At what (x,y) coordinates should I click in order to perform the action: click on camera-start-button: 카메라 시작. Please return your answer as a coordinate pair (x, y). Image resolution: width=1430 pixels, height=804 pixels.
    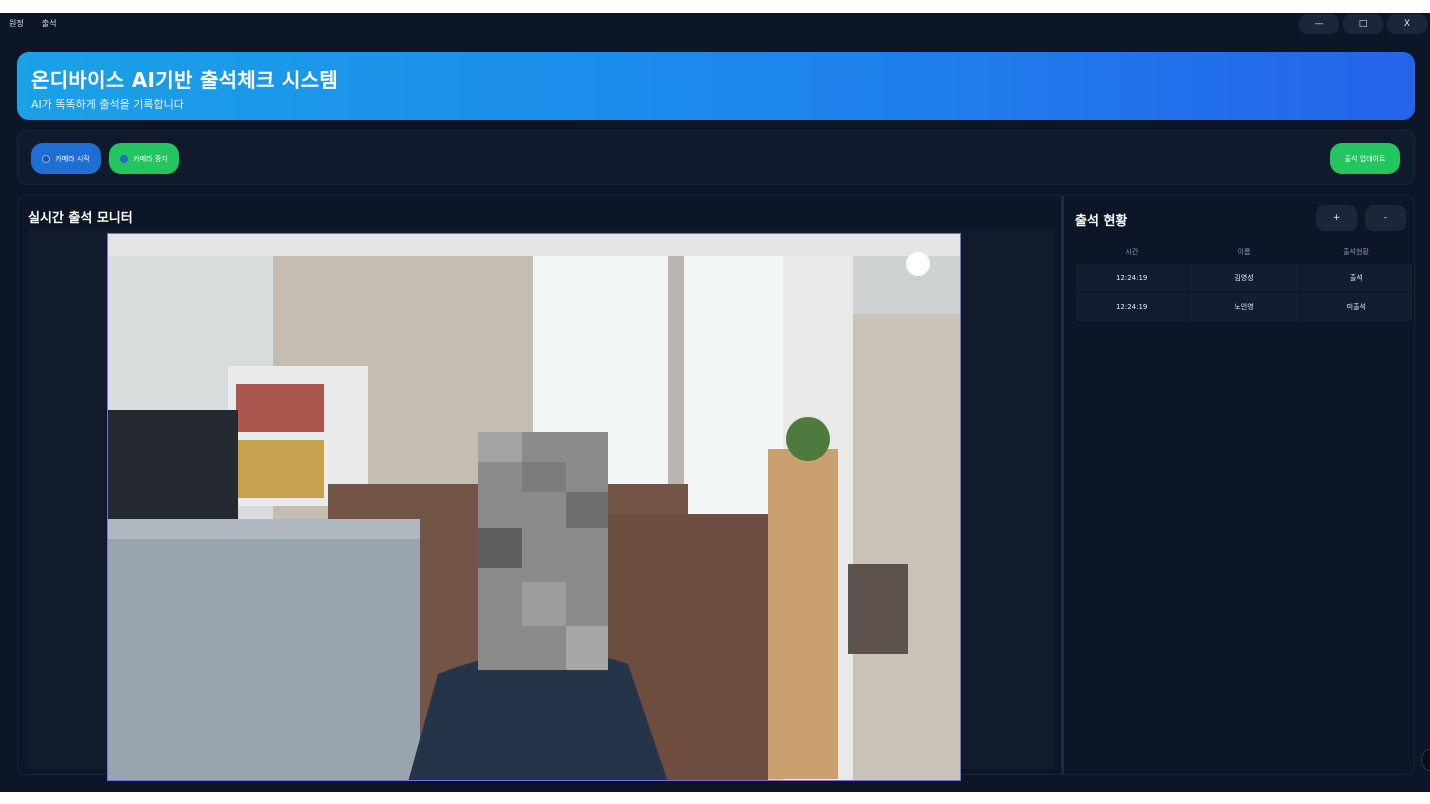
    Looking at the image, I should click on (66, 158).